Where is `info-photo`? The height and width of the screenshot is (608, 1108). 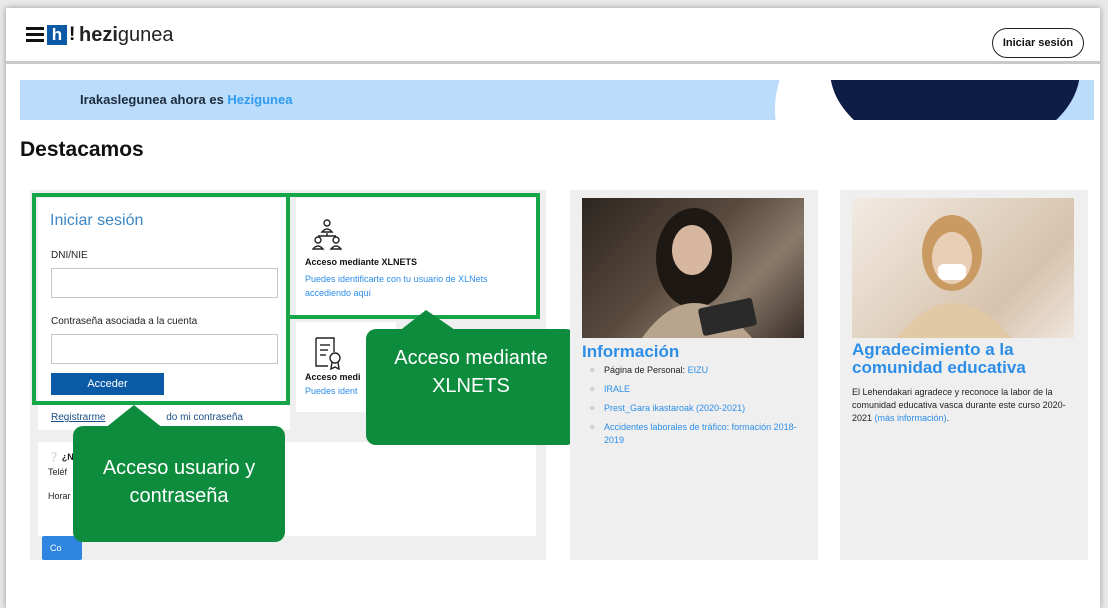
info-photo is located at coordinates (693, 268).